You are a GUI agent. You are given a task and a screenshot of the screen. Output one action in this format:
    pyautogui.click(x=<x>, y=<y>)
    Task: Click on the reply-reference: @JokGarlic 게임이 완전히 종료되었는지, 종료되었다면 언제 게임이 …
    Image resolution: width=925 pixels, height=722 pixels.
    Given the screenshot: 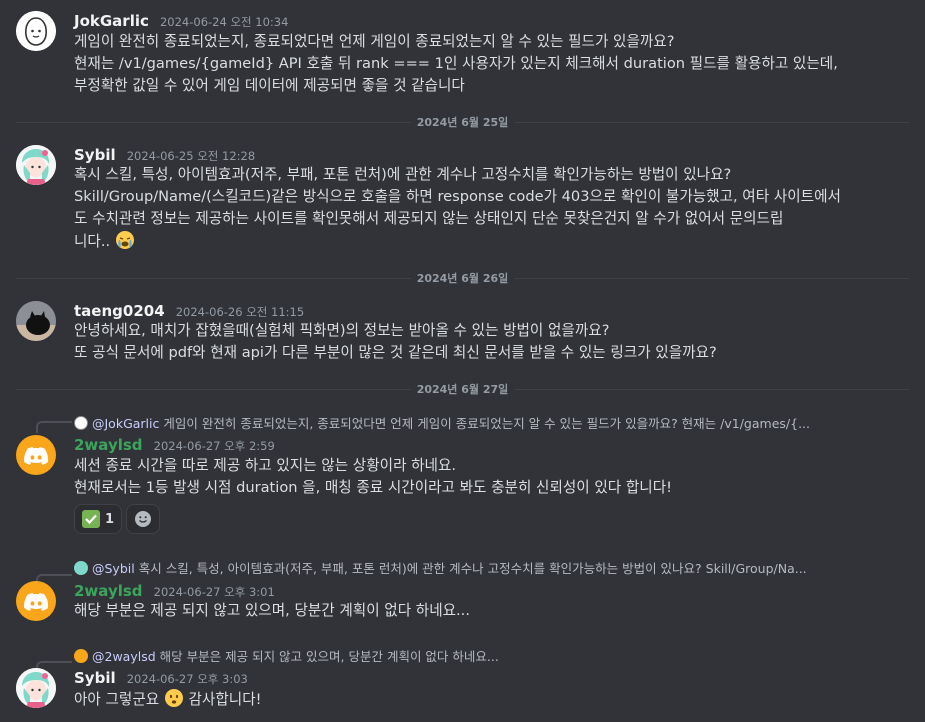 What is the action you would take?
    pyautogui.click(x=491, y=422)
    